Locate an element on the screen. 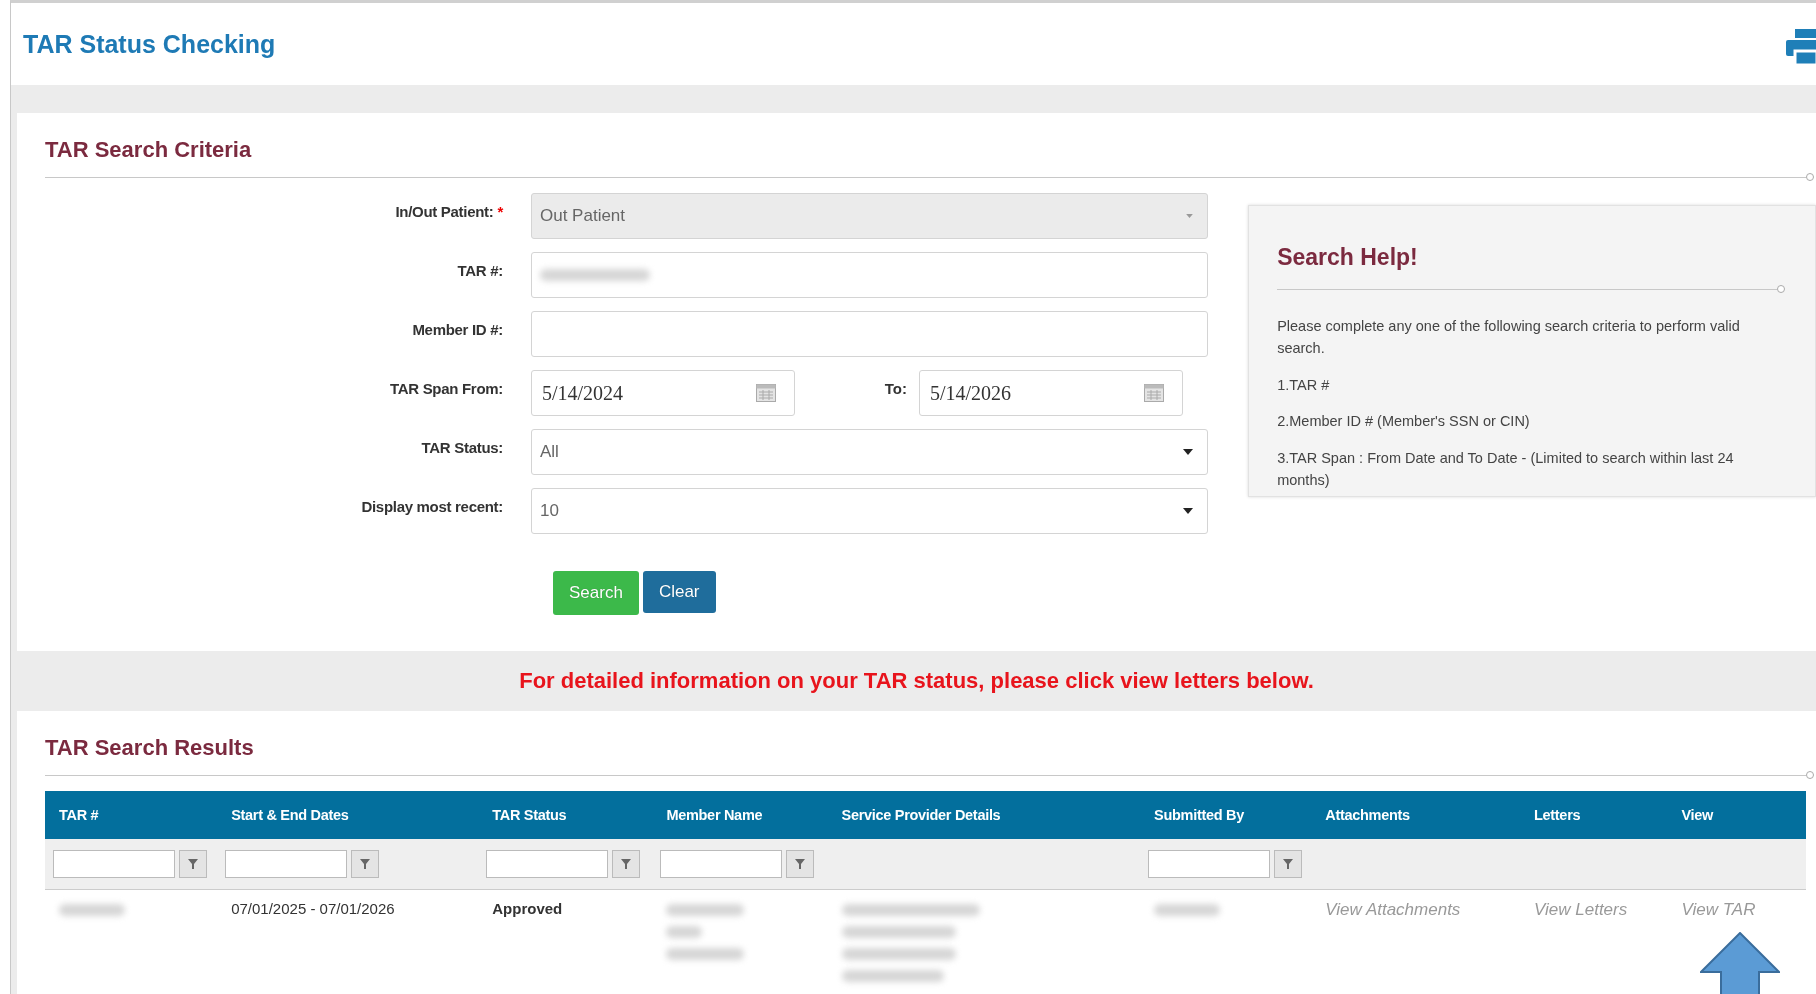 The width and height of the screenshot is (1816, 994). table-link: View TAR is located at coordinates (1718, 909).